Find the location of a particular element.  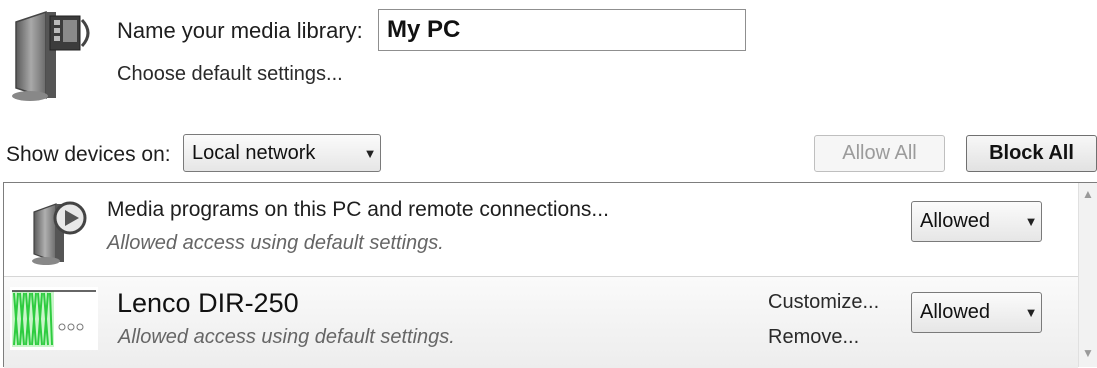

library-name-input is located at coordinates (562, 30).